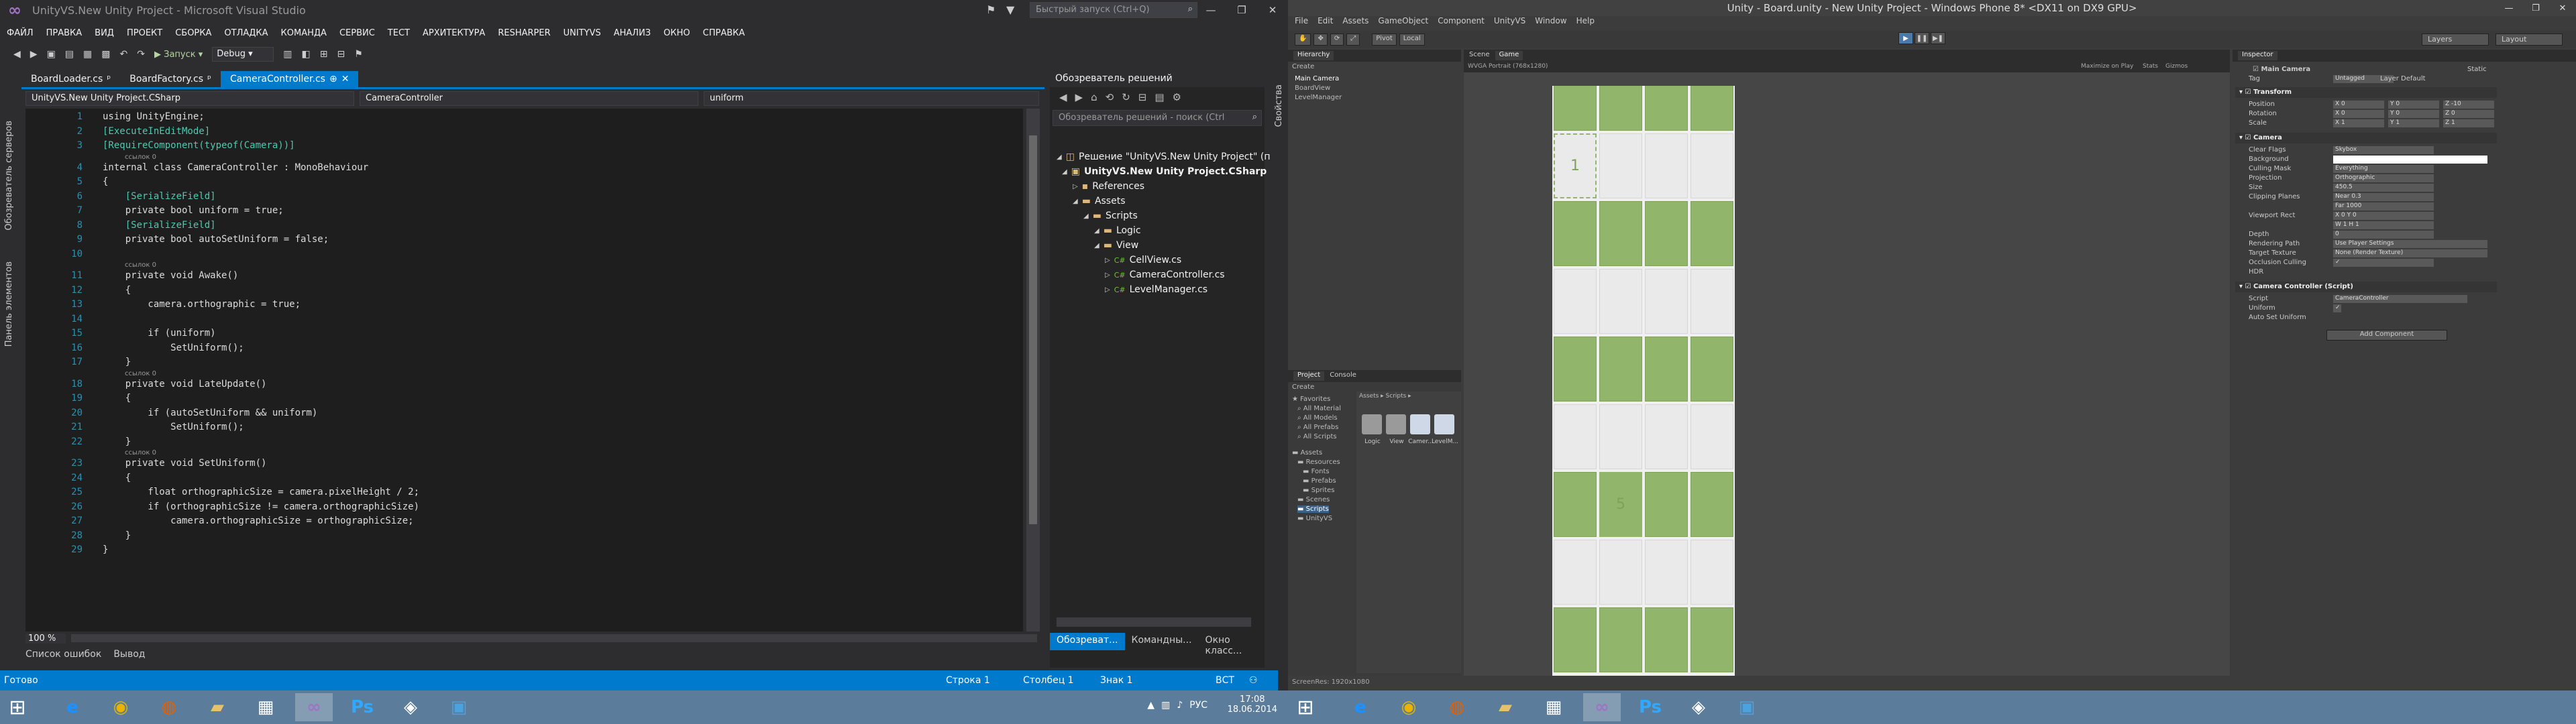 Image resolution: width=2576 pixels, height=724 pixels. I want to click on line-number: 6, so click(67, 196).